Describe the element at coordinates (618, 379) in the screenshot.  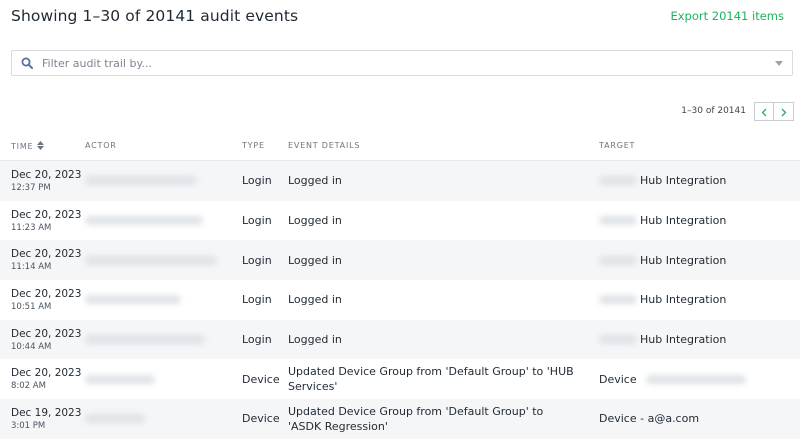
I see `target-prefix: Device` at that location.